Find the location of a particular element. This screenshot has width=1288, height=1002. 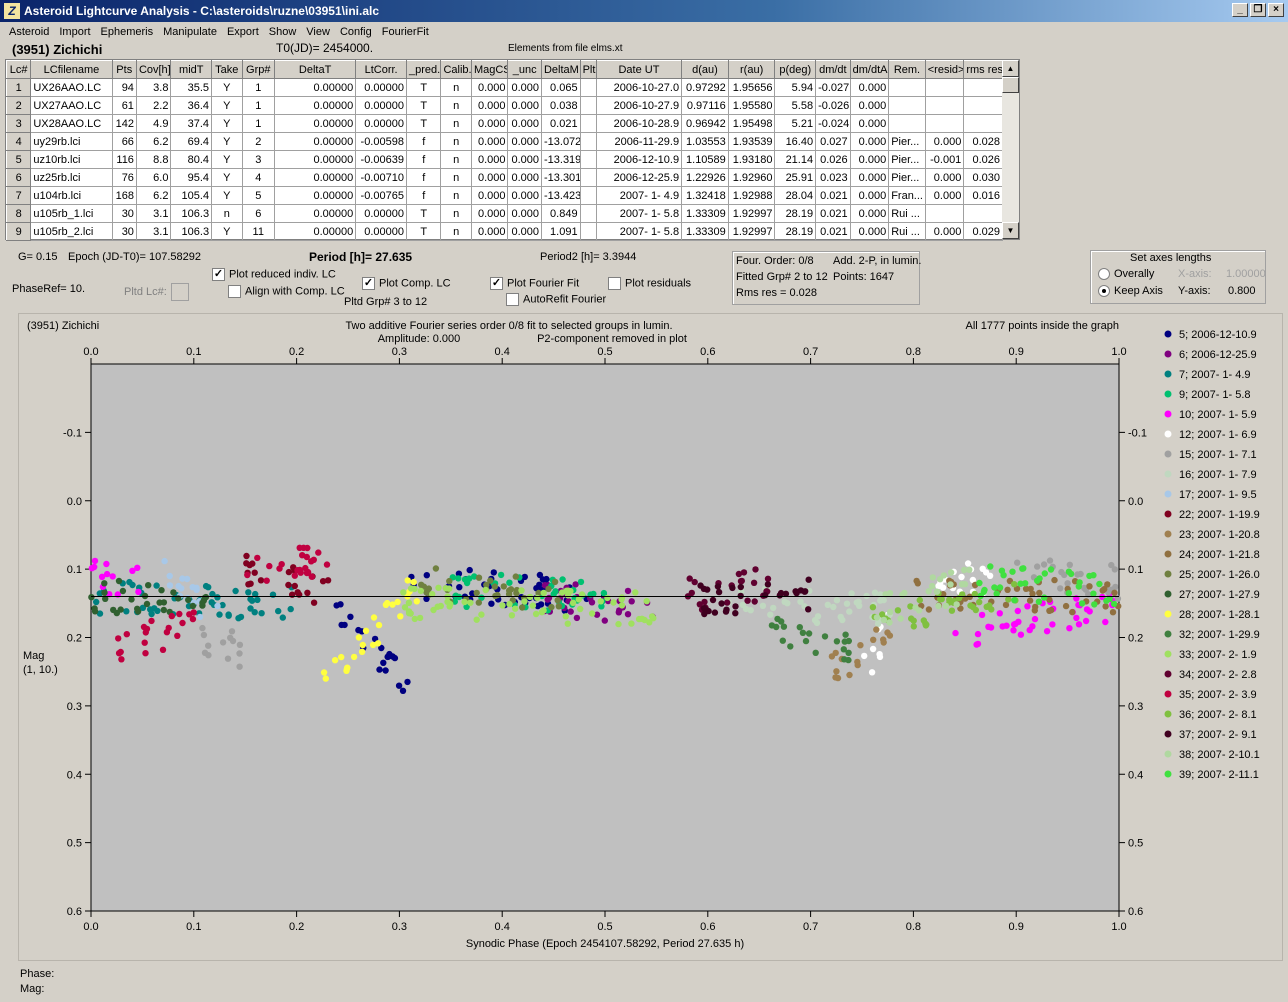

checkbox-icon: ✓ is located at coordinates (368, 283).